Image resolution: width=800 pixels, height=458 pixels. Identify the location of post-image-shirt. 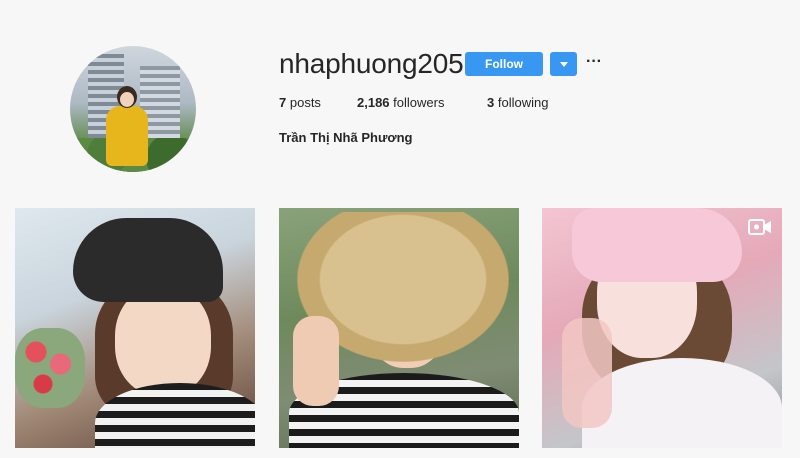
(682, 403).